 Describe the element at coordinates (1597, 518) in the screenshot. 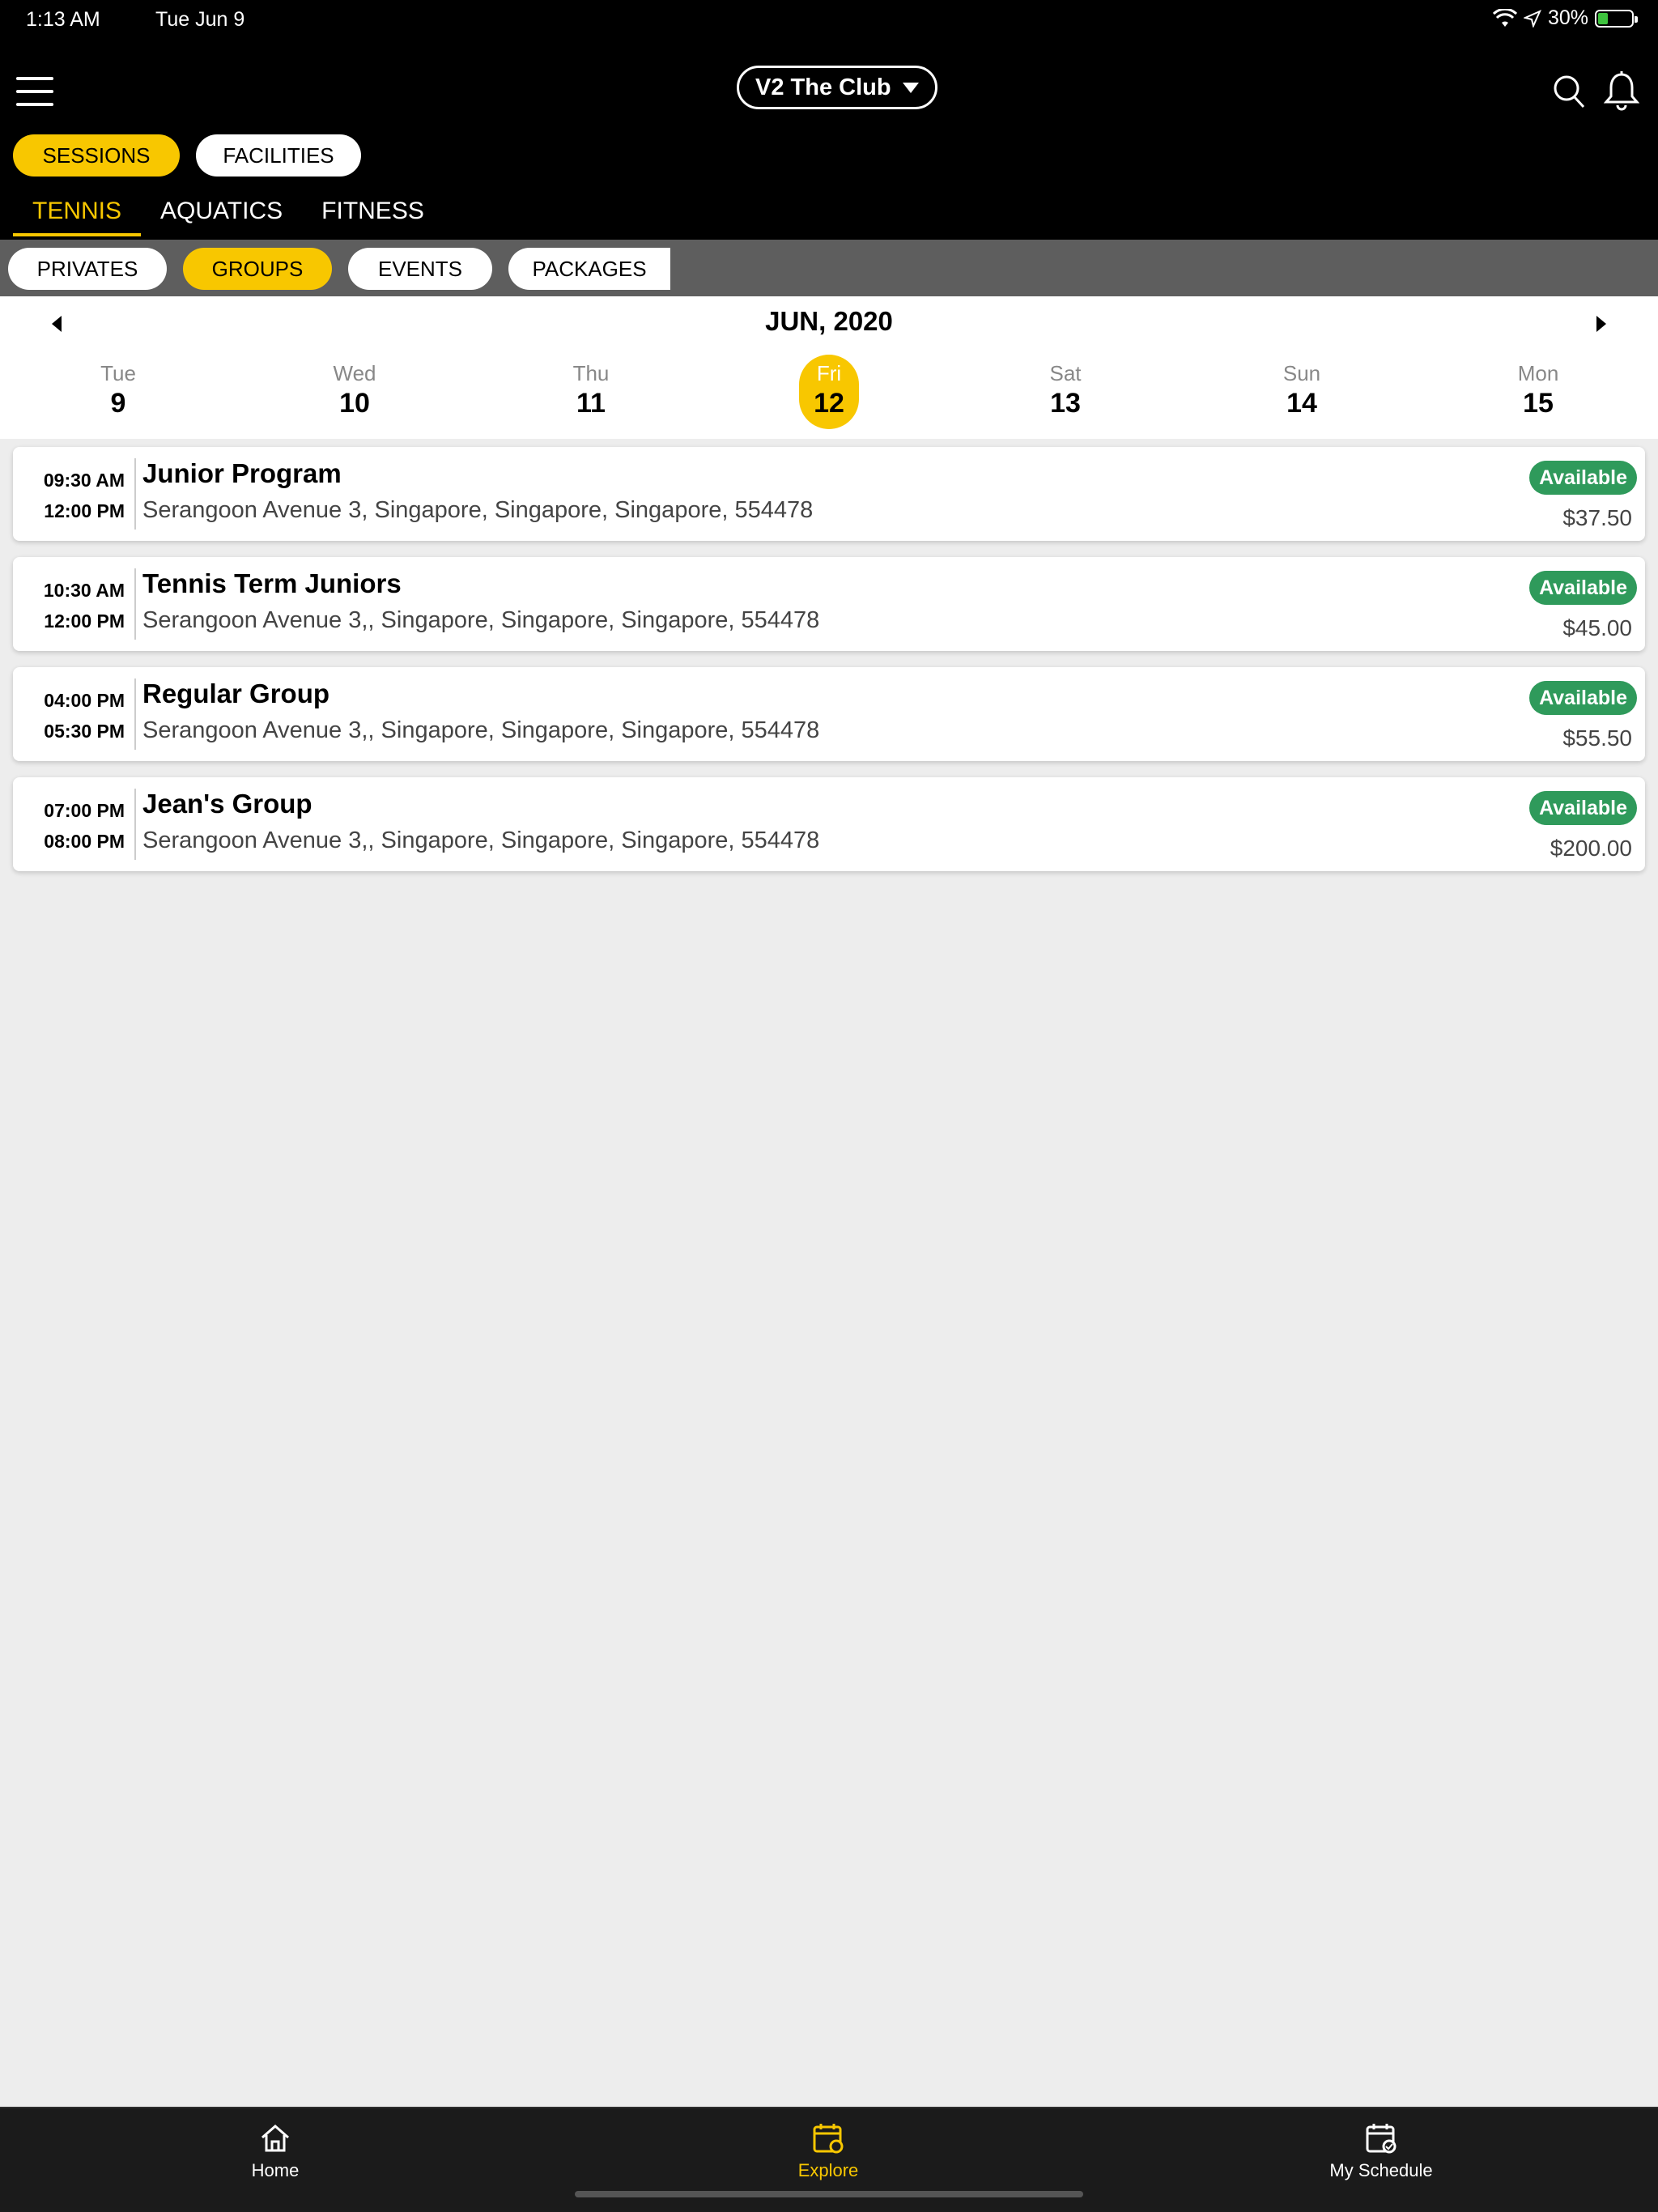

I see `session-price: $37.50` at that location.